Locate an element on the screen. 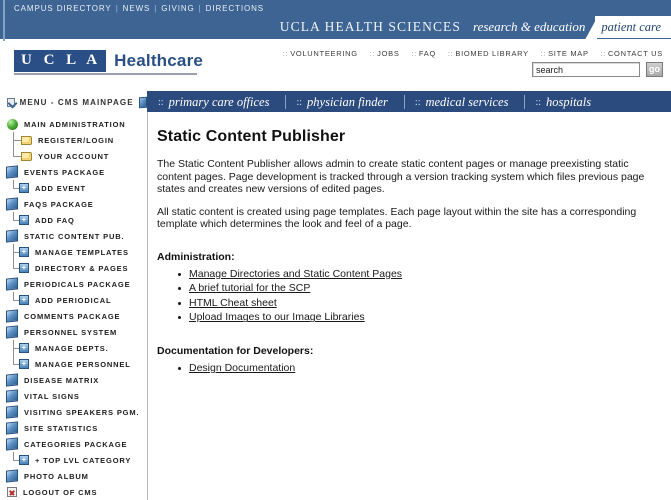  sidebar-item-directory-pages: + DIRECTORY & PAGES is located at coordinates (73, 268).